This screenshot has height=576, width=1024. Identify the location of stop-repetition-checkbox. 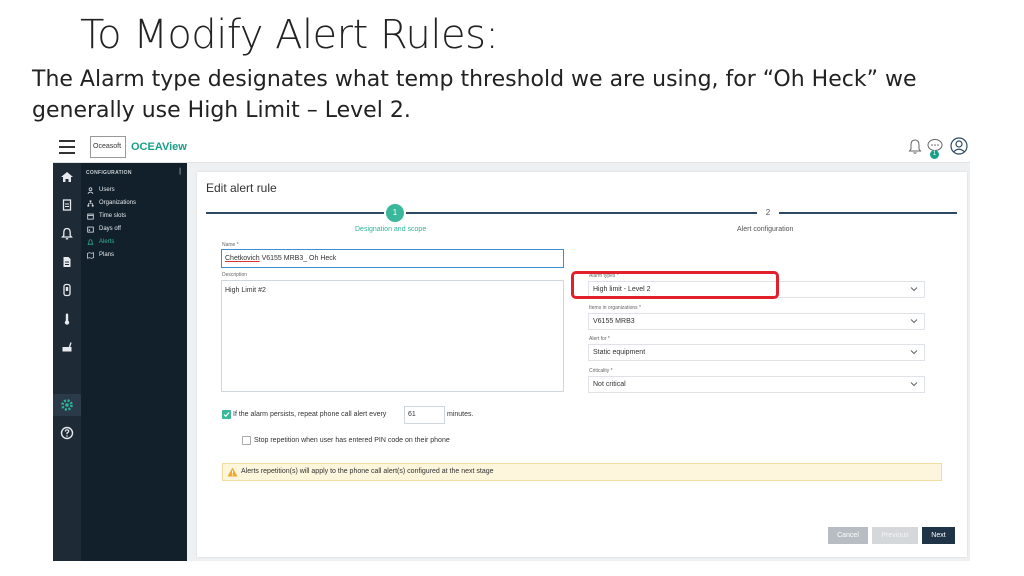
(246, 440).